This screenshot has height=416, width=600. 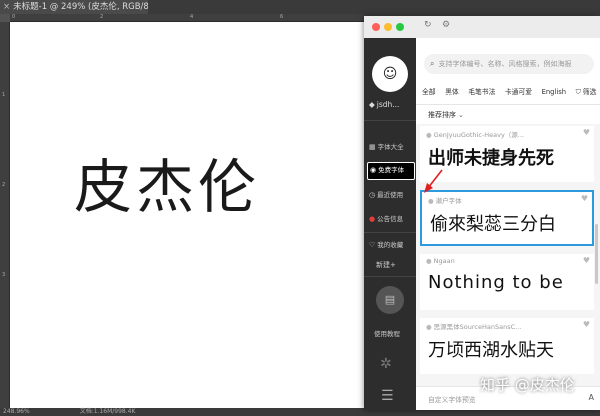 What do you see at coordinates (14, 17) in the screenshot?
I see `ruler-number: 0` at bounding box center [14, 17].